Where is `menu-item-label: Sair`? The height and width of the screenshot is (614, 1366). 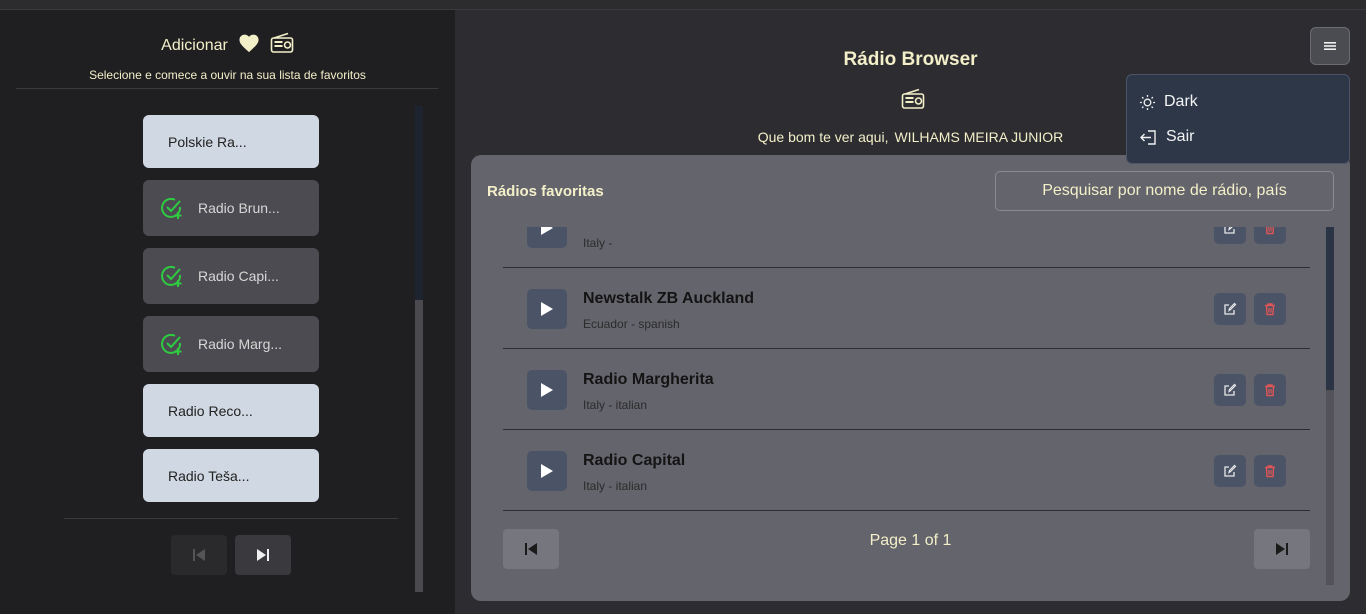 menu-item-label: Sair is located at coordinates (1180, 136).